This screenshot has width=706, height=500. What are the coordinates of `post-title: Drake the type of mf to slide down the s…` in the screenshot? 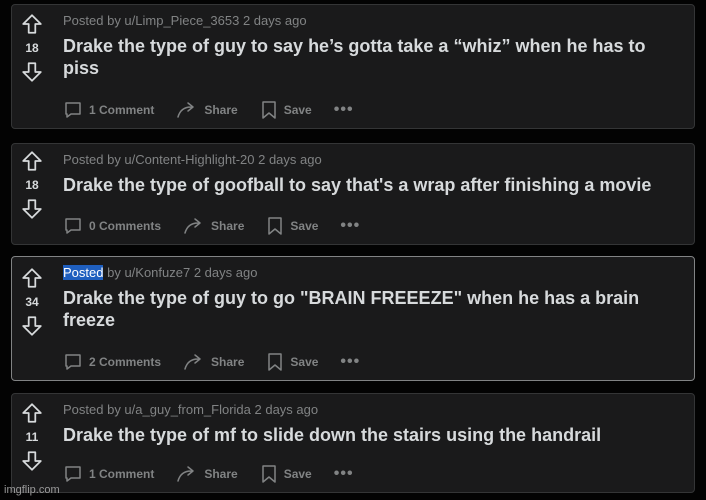 It's located at (373, 435).